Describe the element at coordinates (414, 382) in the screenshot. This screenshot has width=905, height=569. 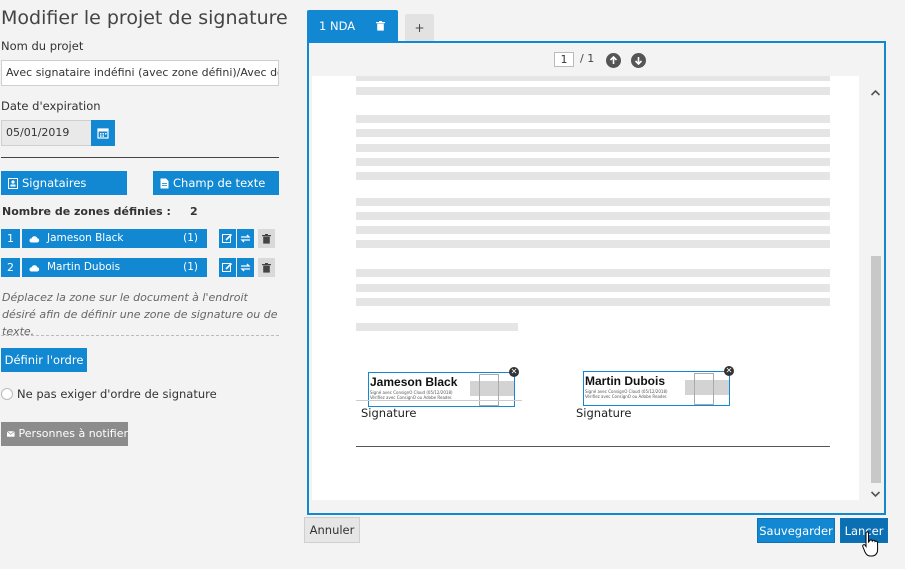
I see `signature-signer-name: Jameson Black` at that location.